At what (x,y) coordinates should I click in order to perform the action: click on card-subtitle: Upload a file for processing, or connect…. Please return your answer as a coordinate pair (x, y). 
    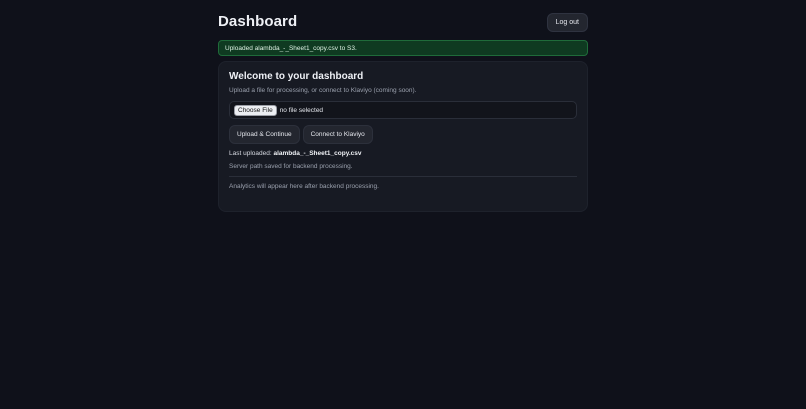
    Looking at the image, I should click on (323, 90).